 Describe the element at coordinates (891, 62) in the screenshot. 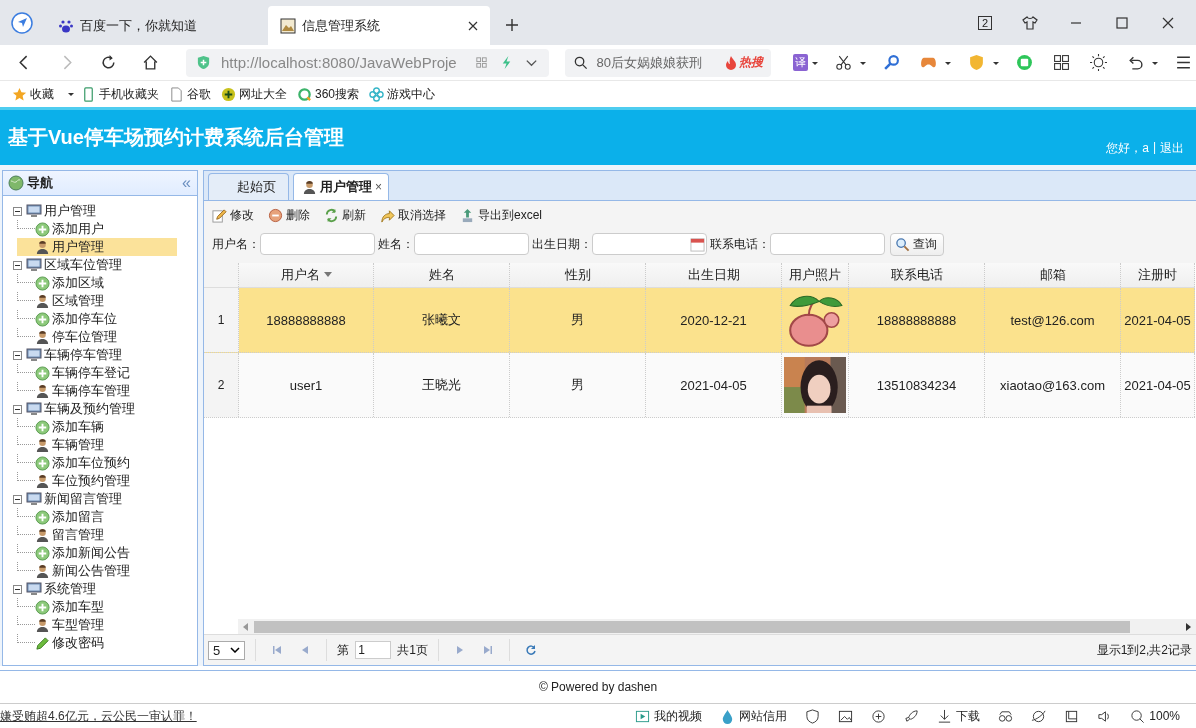

I see `key-icon` at that location.